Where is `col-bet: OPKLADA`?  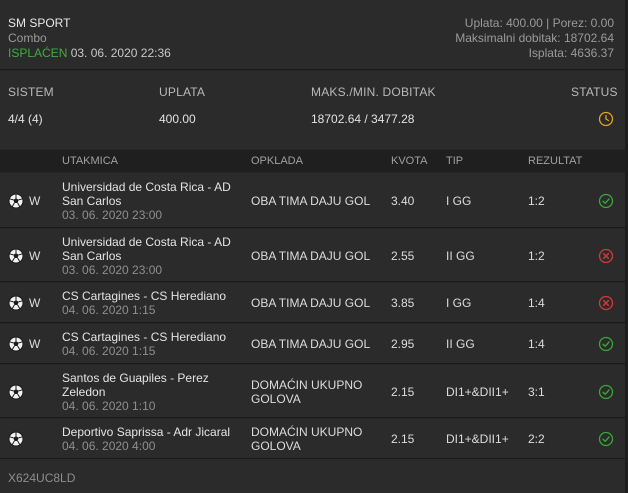 col-bet: OPKLADA is located at coordinates (277, 161).